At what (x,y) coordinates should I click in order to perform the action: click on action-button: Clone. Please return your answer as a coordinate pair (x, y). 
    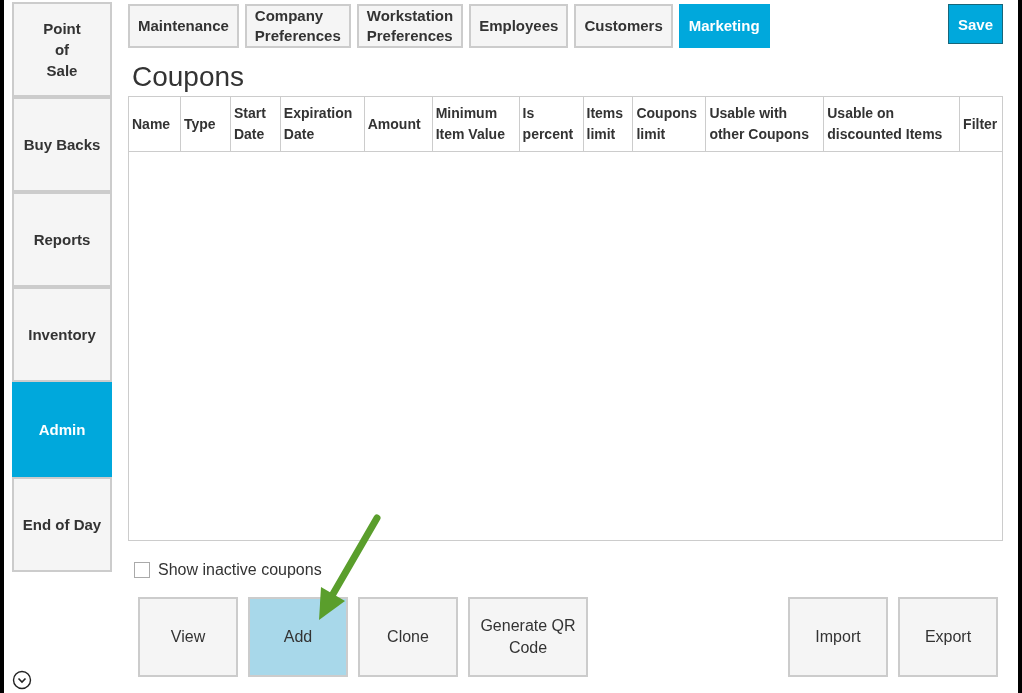
    Looking at the image, I should click on (408, 637).